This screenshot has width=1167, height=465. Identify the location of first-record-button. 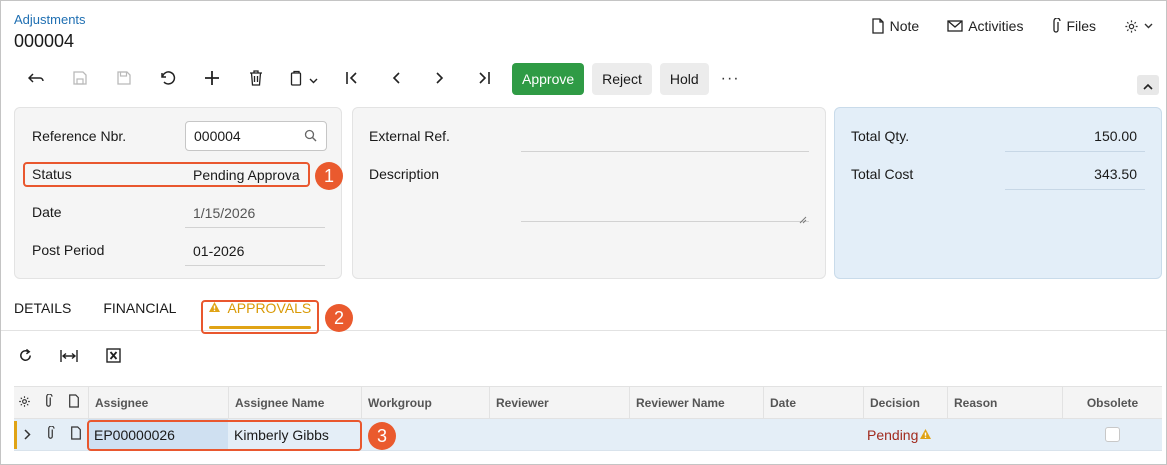
(352, 79).